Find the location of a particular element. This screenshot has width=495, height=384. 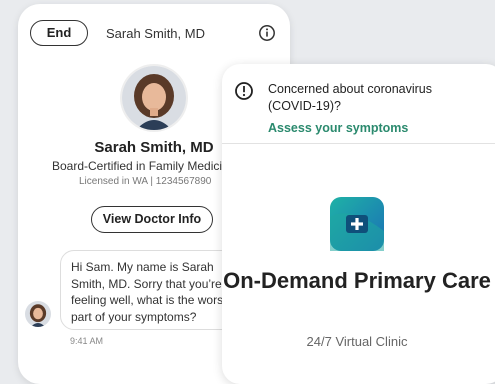

covid-notice-text: Concerned about coronavirus (COVID-19)? is located at coordinates (350, 97).